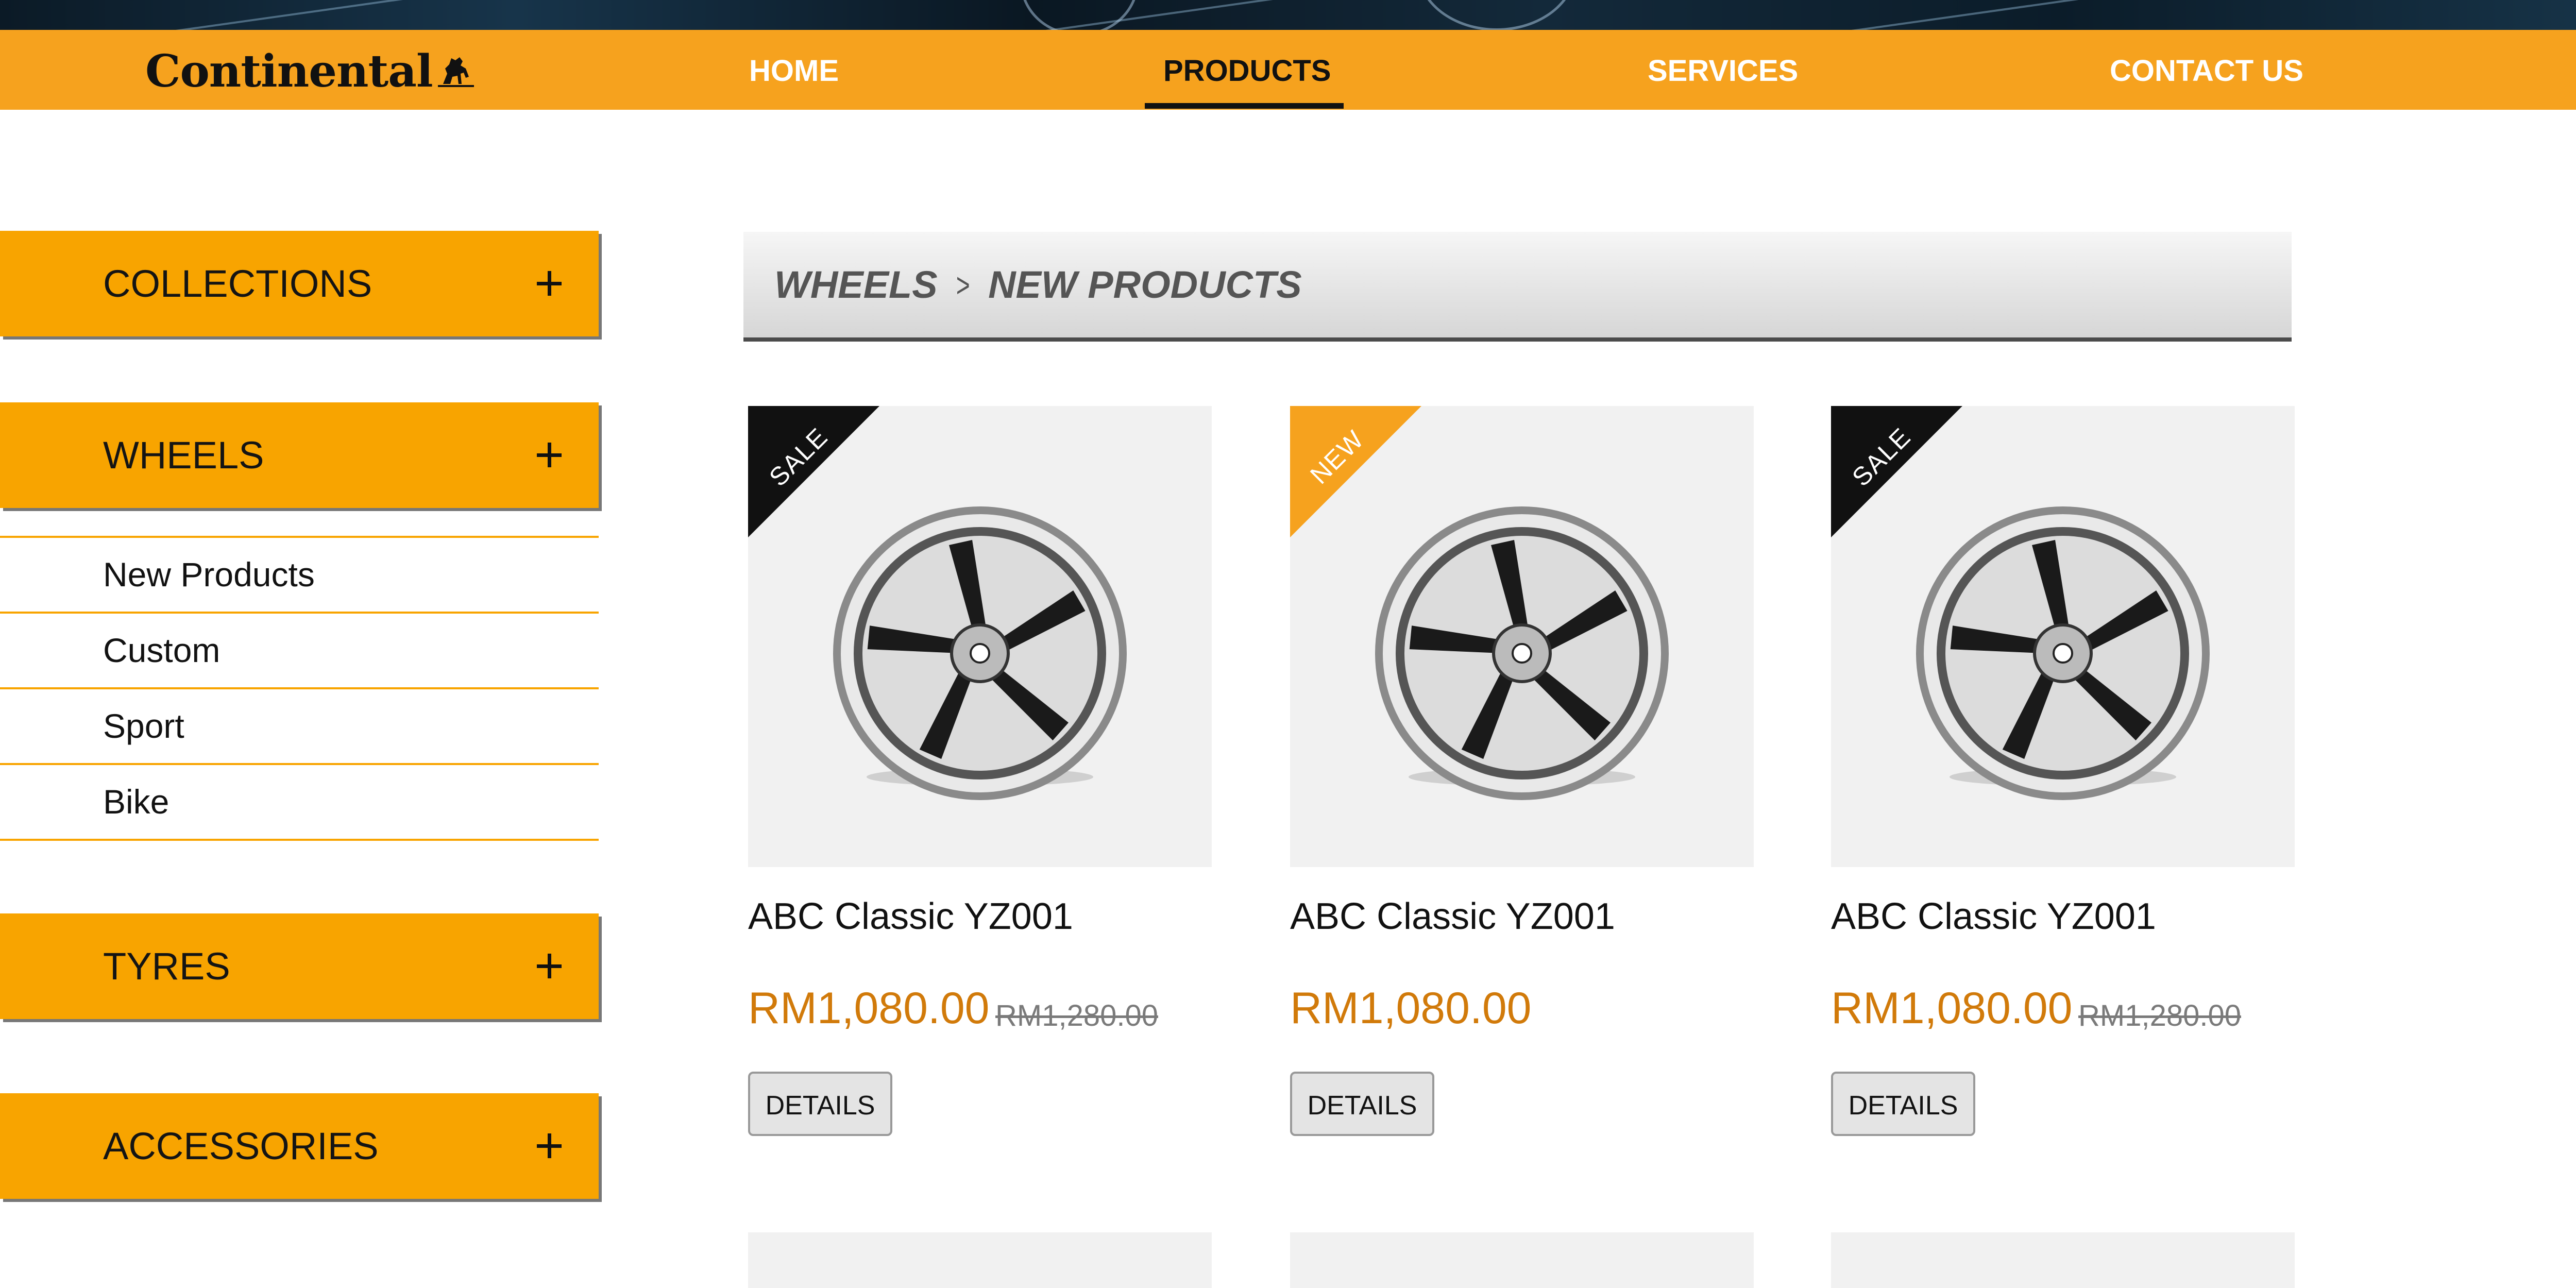 This screenshot has width=2576, height=1288. Describe the element at coordinates (1517, 287) in the screenshot. I see `breadcrumb: WHEELS > NEW PRODUCTS` at that location.